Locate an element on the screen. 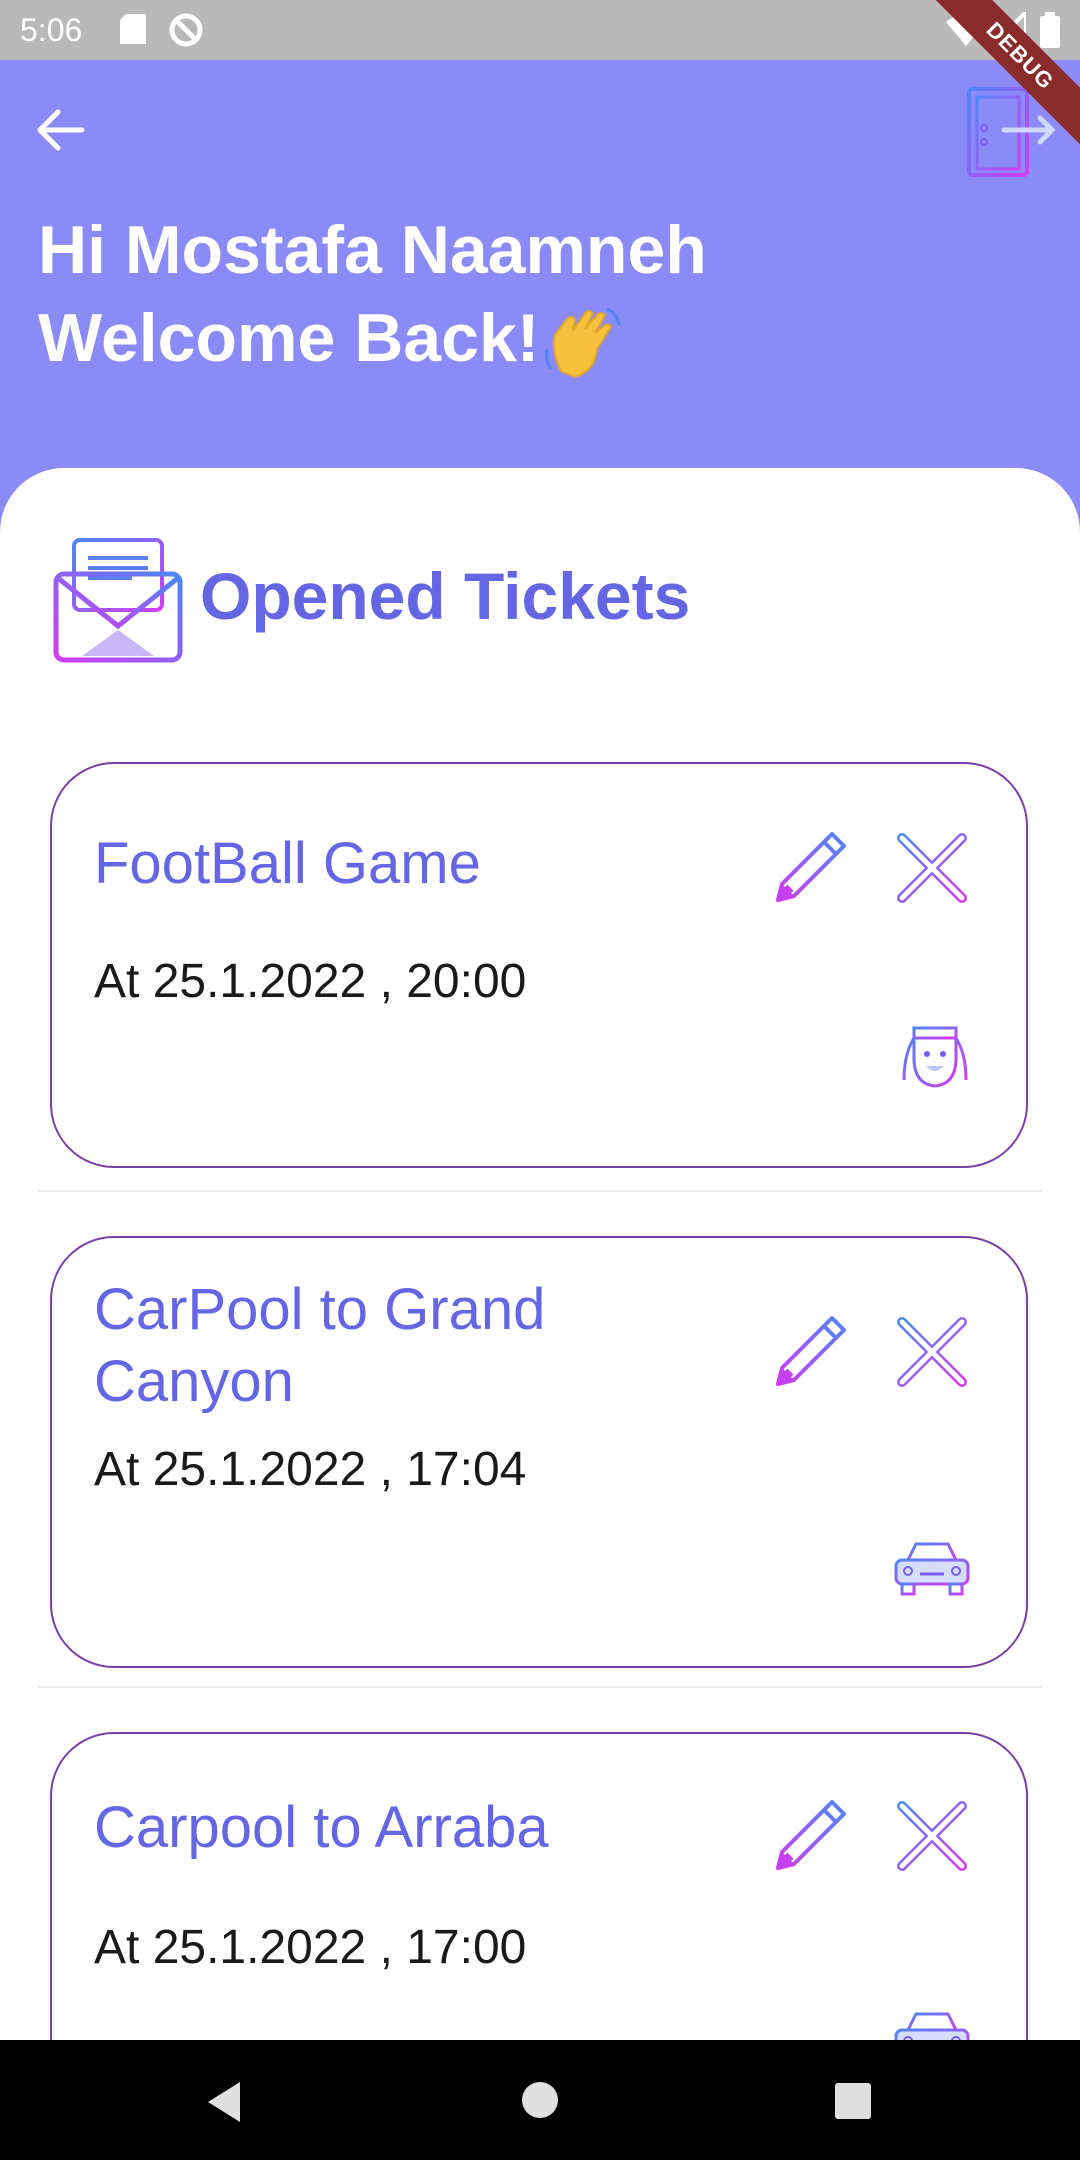  ticket-title: Carpool to Arraba is located at coordinates (321, 1827).